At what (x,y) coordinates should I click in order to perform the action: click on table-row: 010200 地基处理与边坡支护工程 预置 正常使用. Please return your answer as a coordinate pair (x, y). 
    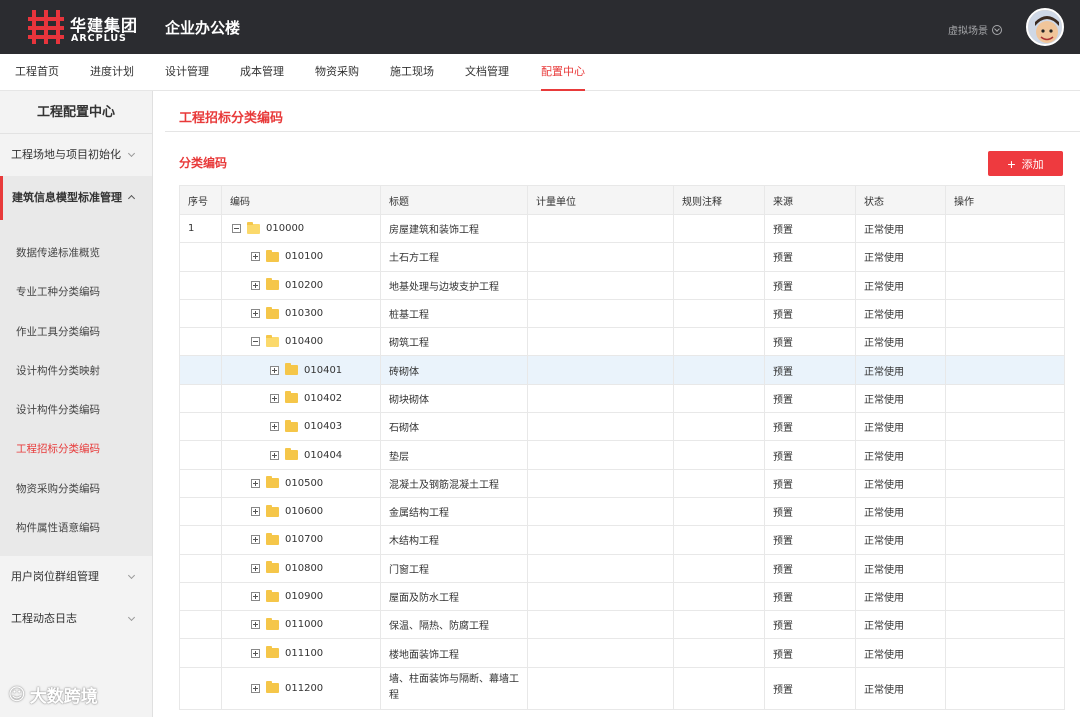
    Looking at the image, I should click on (622, 285).